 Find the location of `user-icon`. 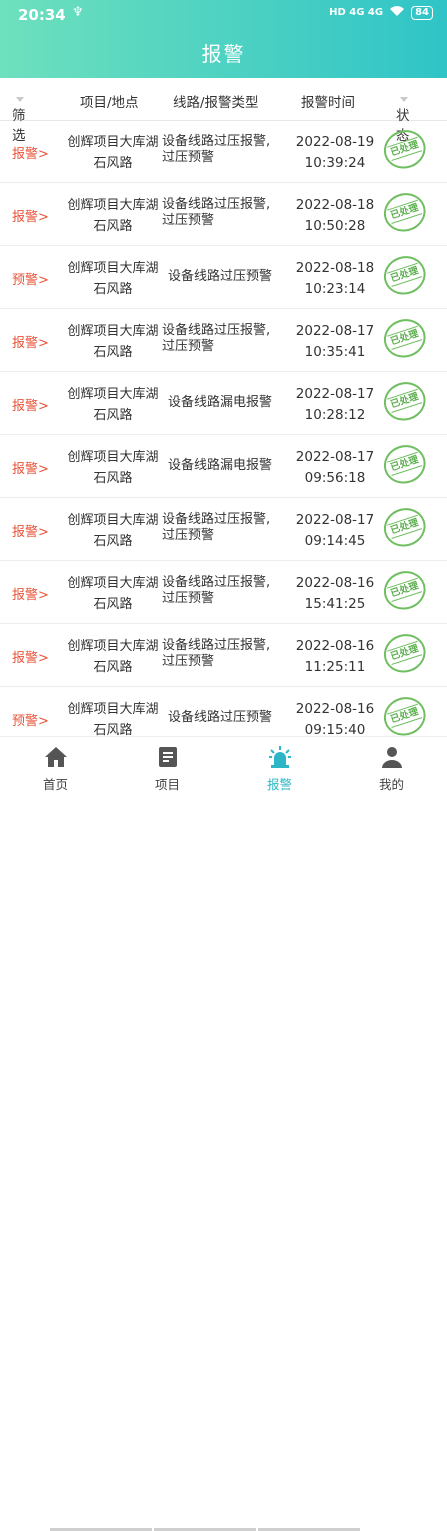

user-icon is located at coordinates (392, 757).